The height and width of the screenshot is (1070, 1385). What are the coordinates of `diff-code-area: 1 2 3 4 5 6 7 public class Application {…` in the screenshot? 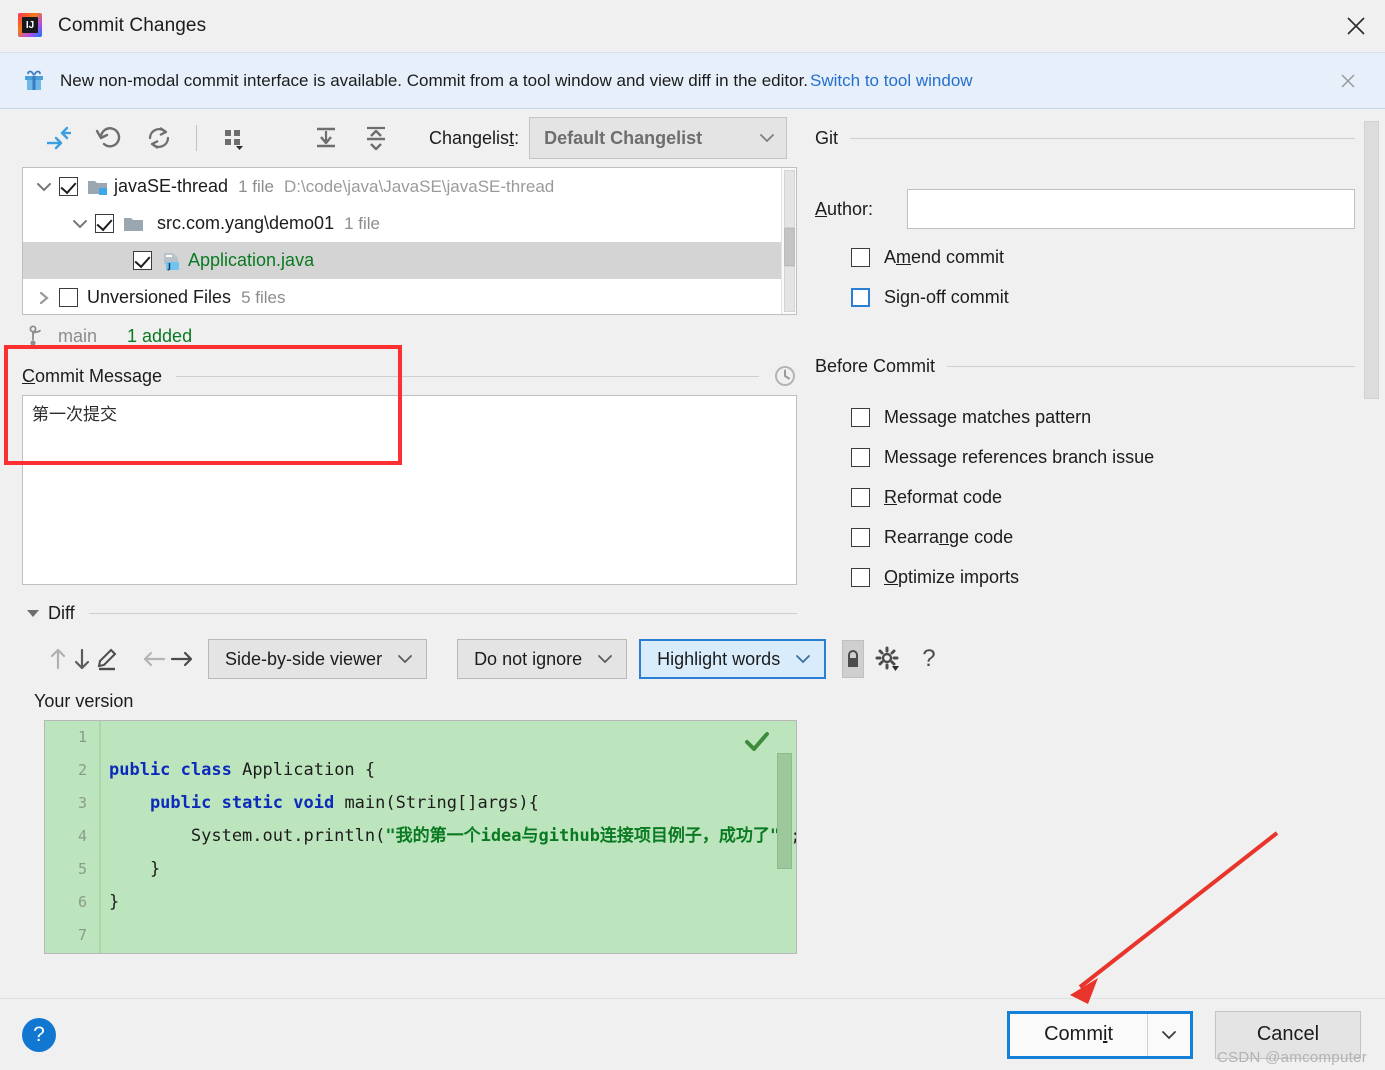 It's located at (420, 837).